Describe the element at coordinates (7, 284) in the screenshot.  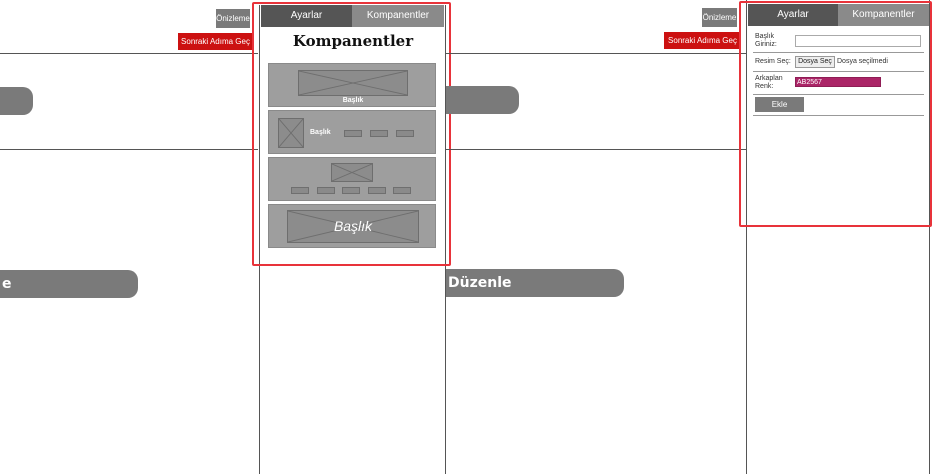
I see `canvas-bar-bottom-label-left: e` at that location.